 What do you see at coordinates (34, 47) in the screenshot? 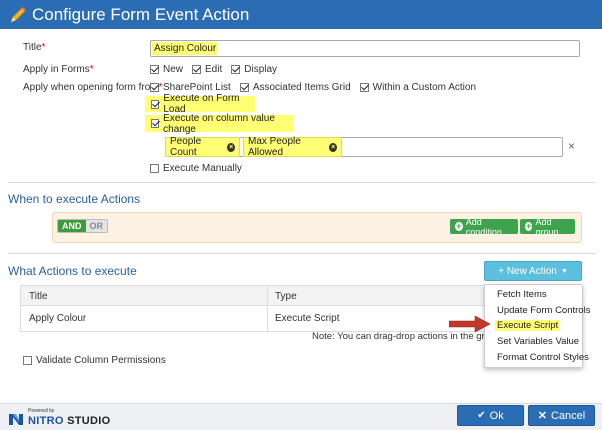
I see `title-label: Title*` at bounding box center [34, 47].